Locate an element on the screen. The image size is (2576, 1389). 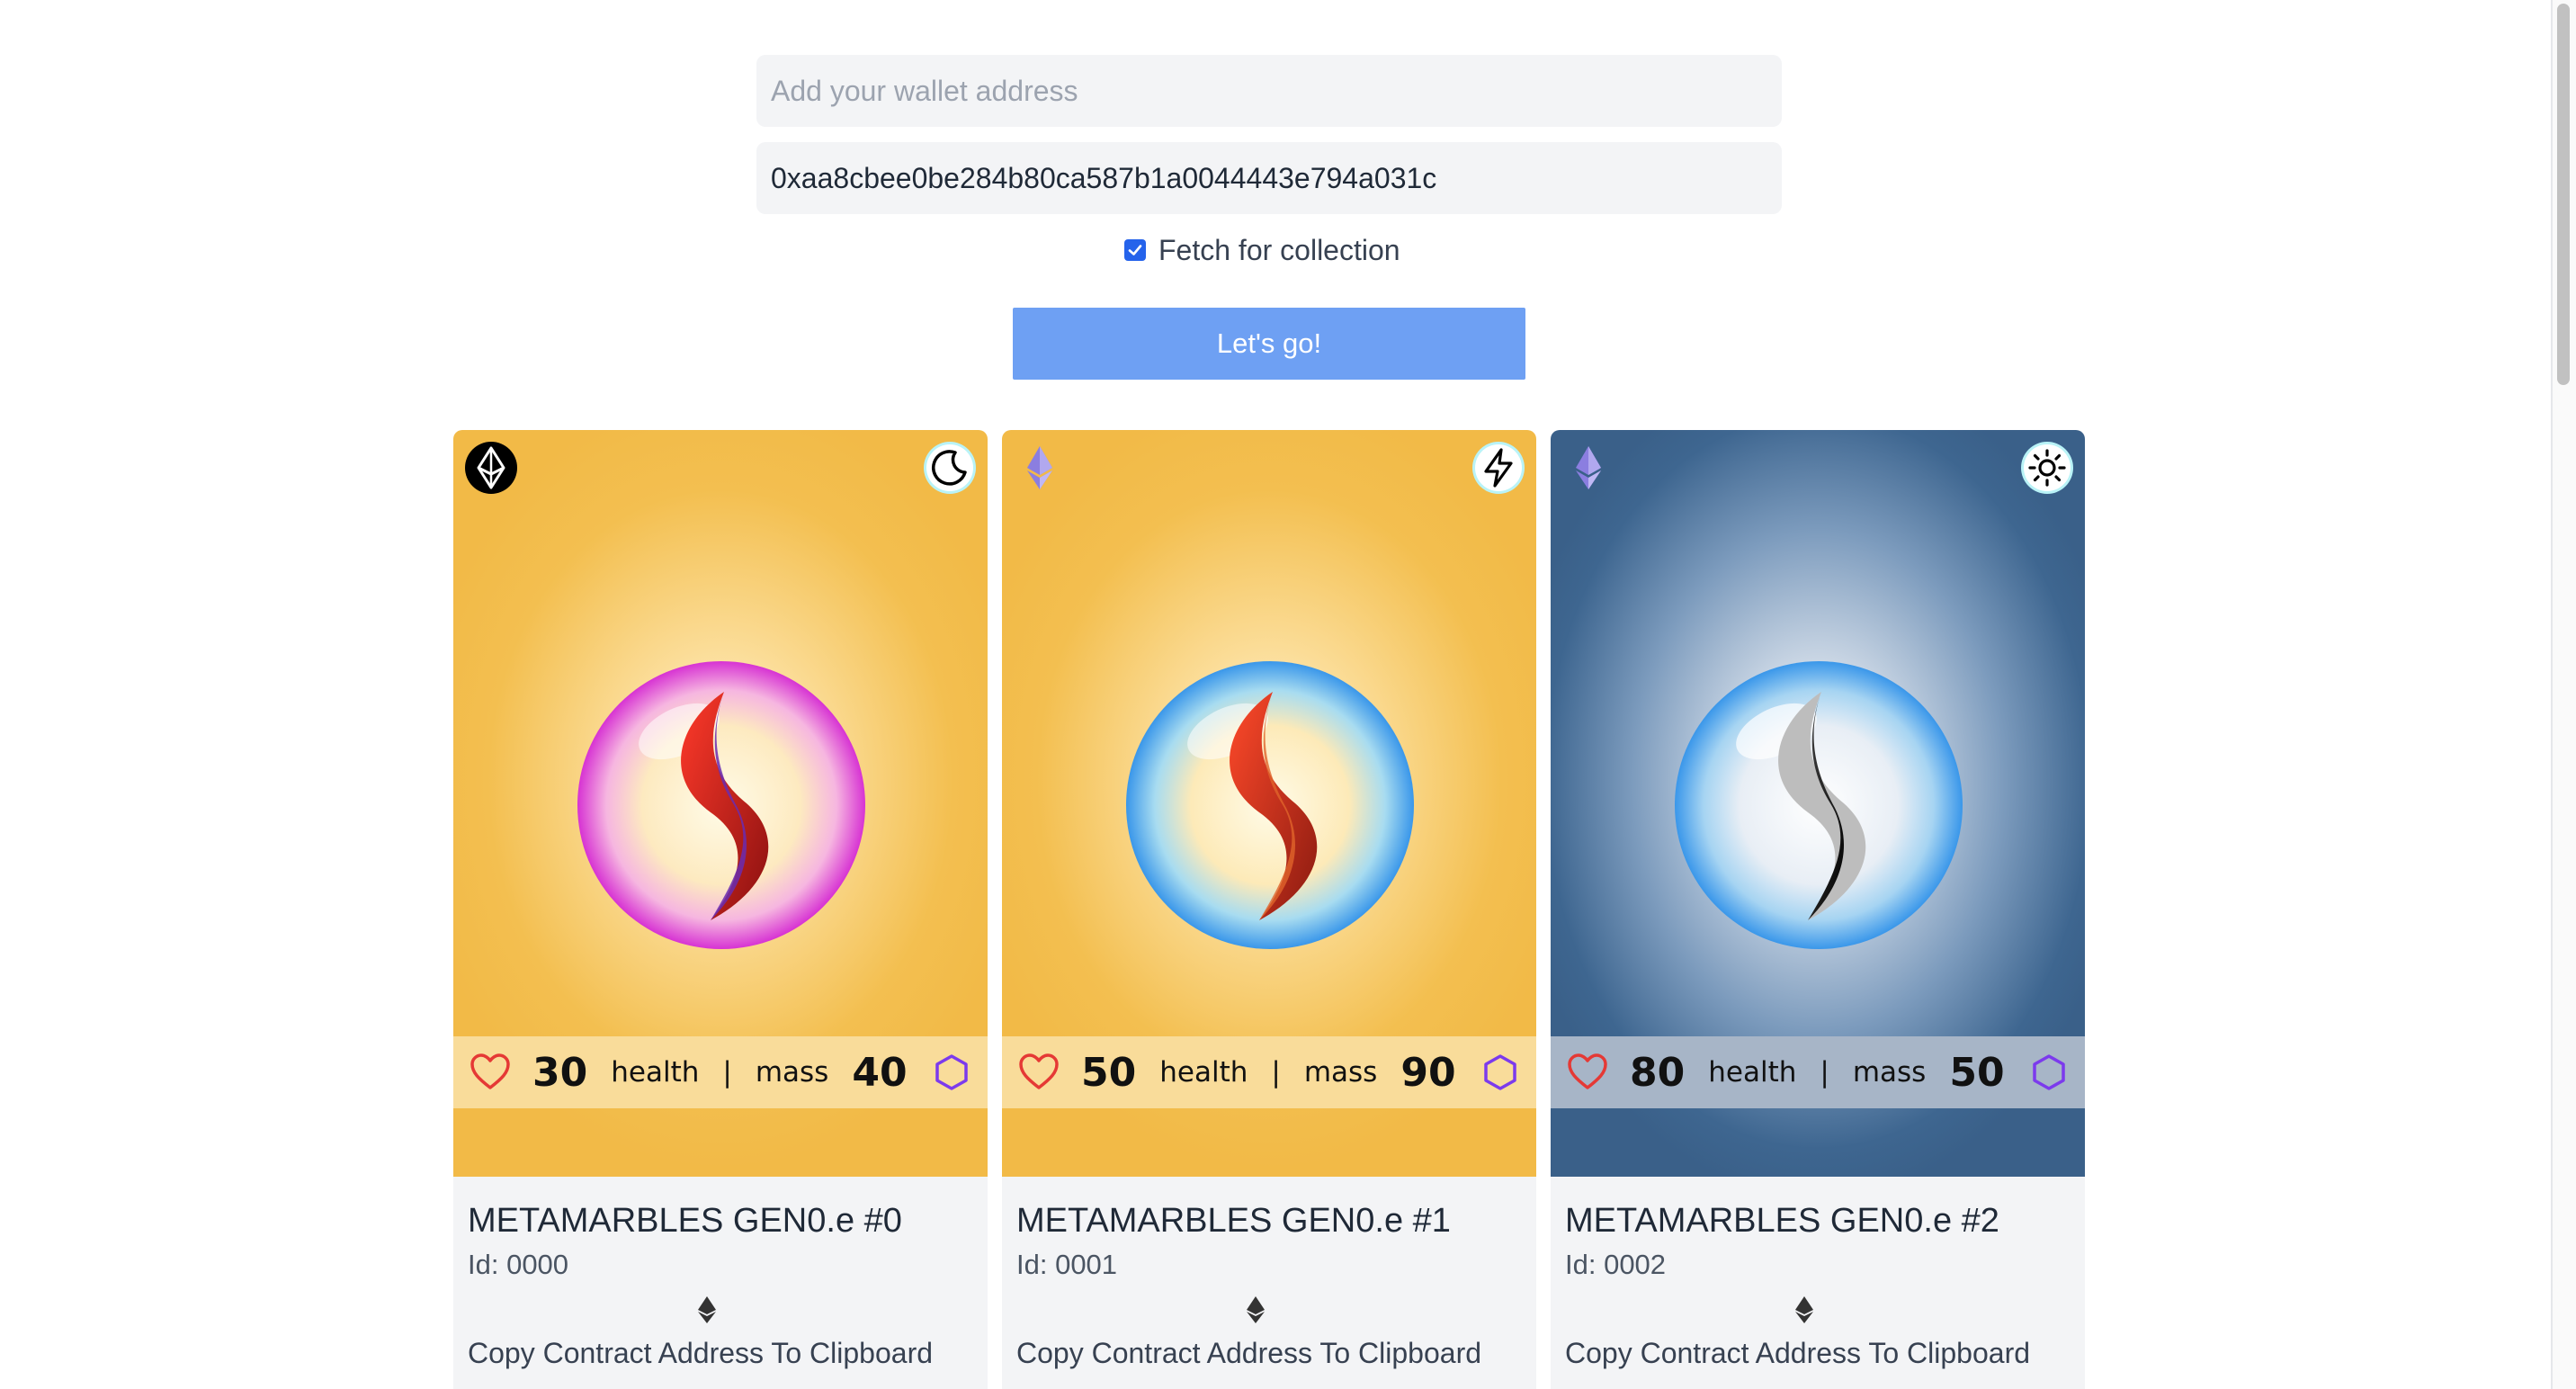
stats-bar: 80 health | mass 50 is located at coordinates (1818, 1072).